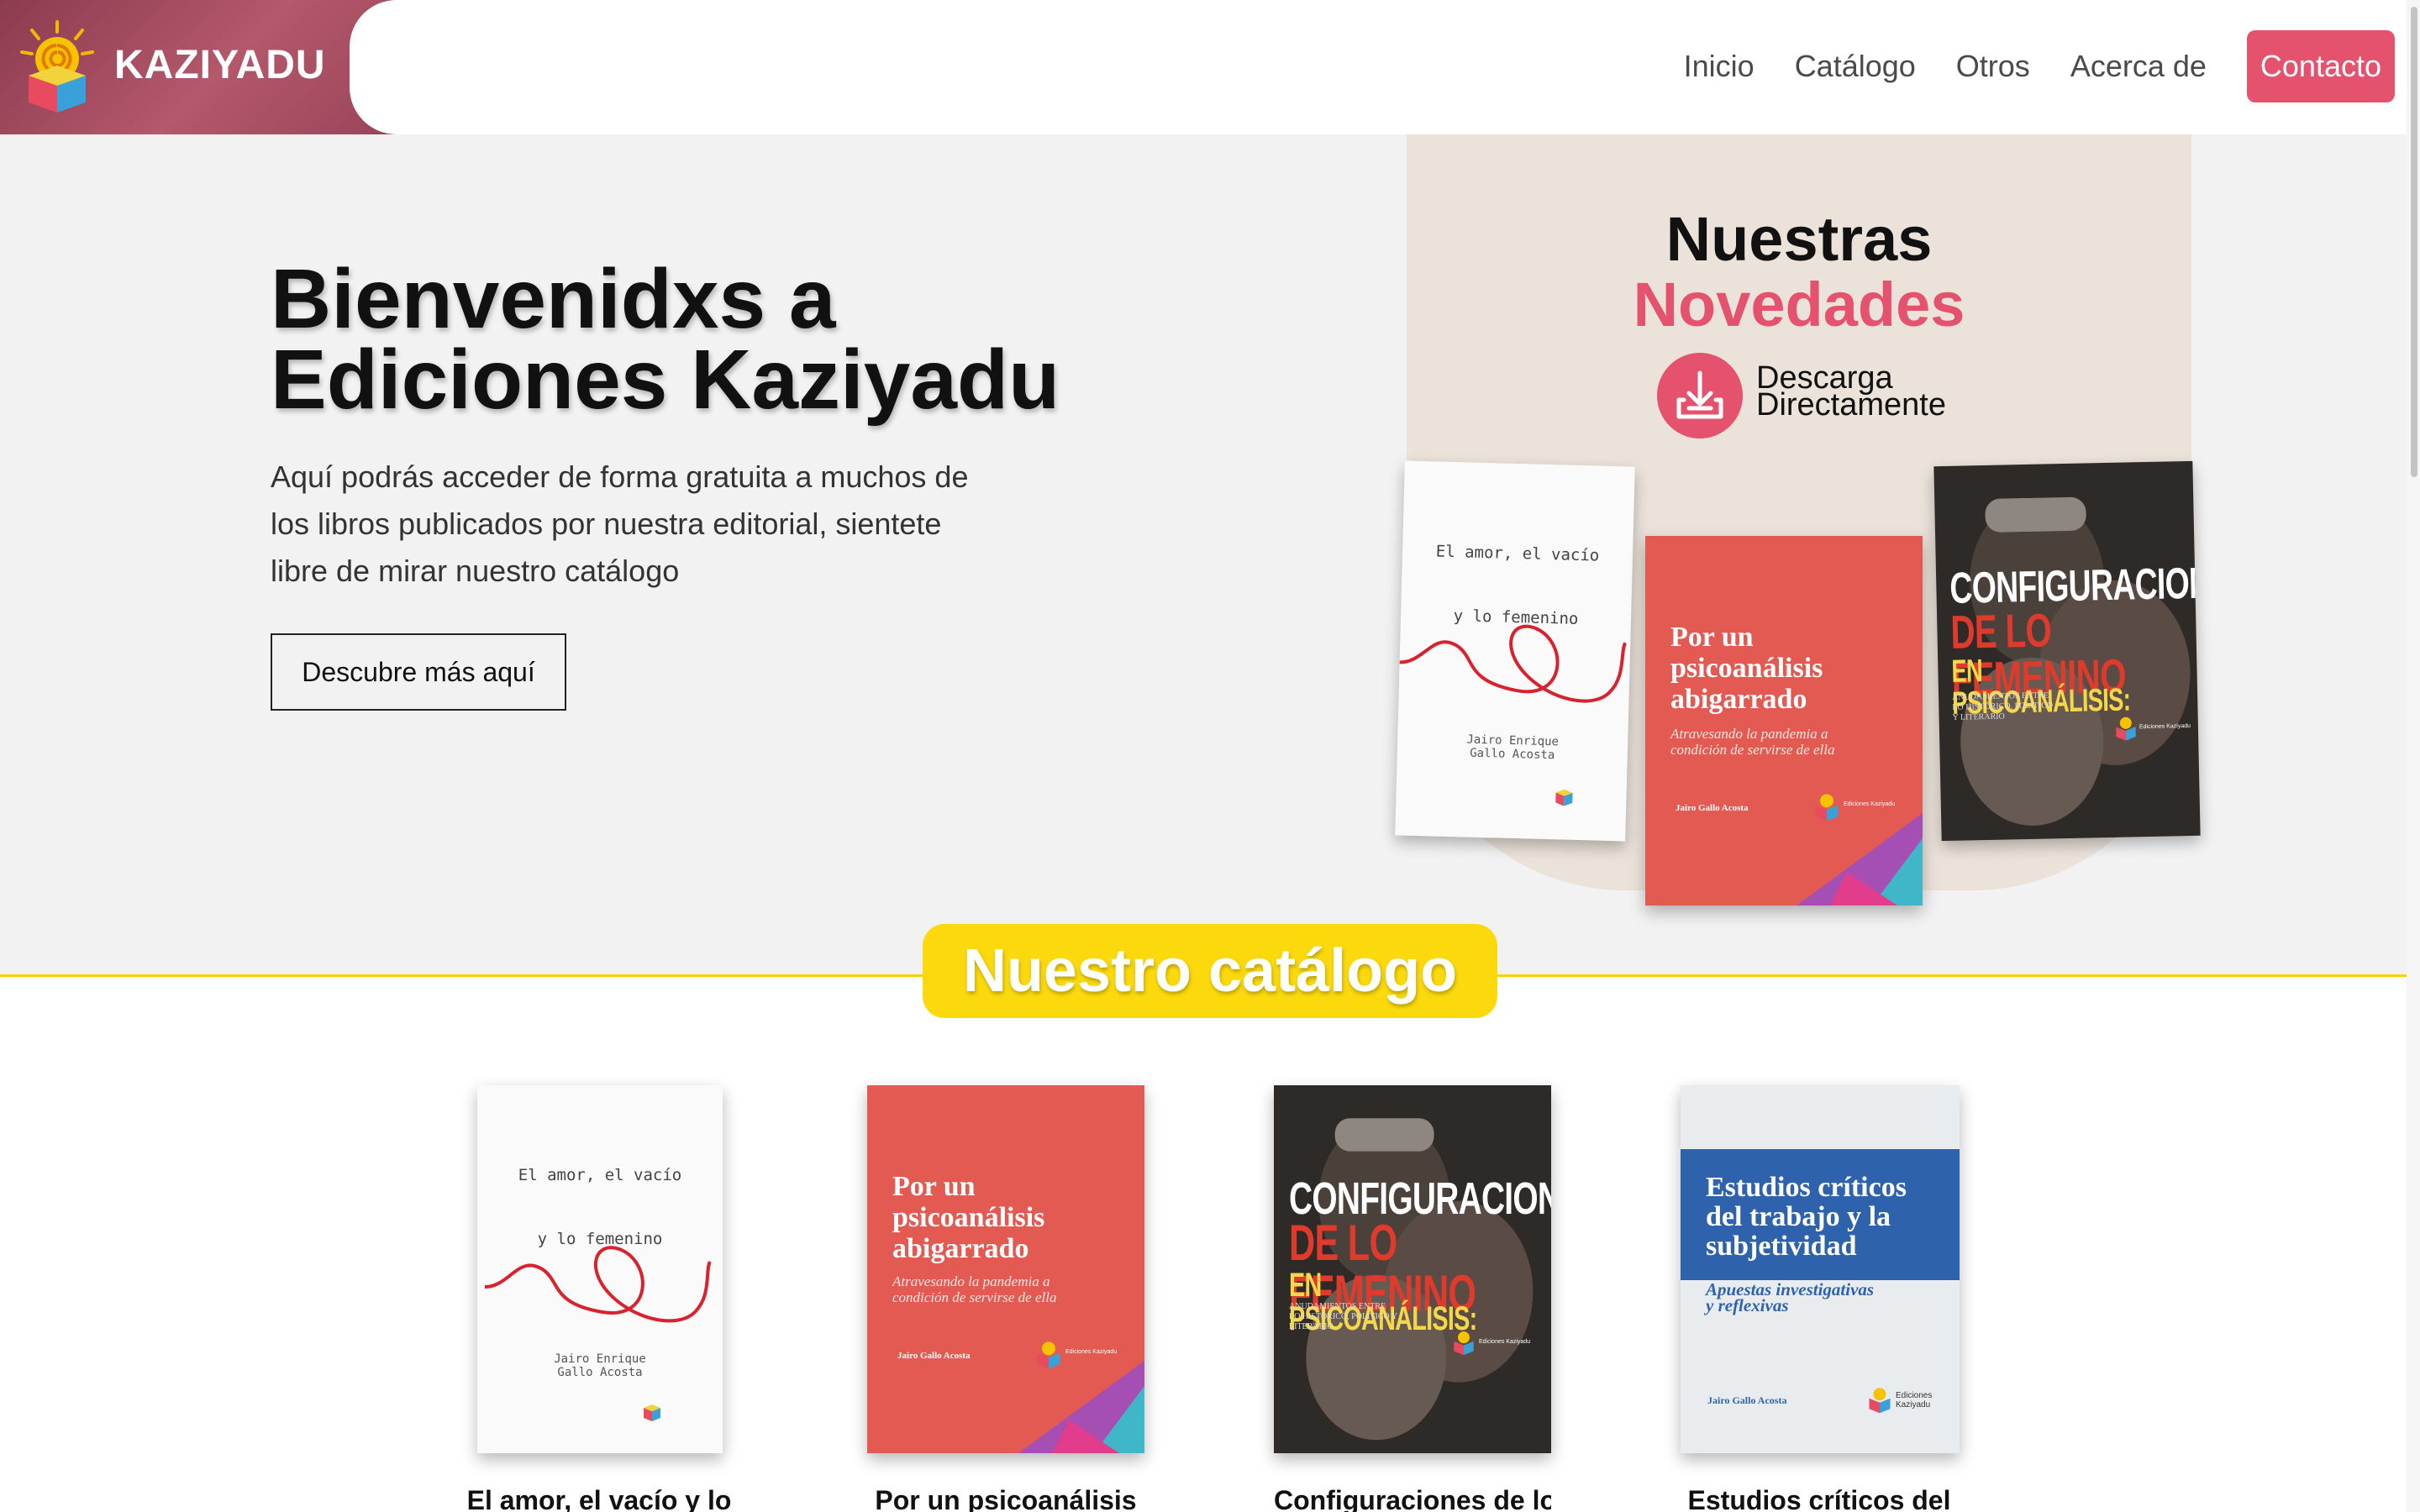 The height and width of the screenshot is (1512, 2420). What do you see at coordinates (934, 1186) in the screenshot?
I see `catalog-psico-title-line-1: Por un` at bounding box center [934, 1186].